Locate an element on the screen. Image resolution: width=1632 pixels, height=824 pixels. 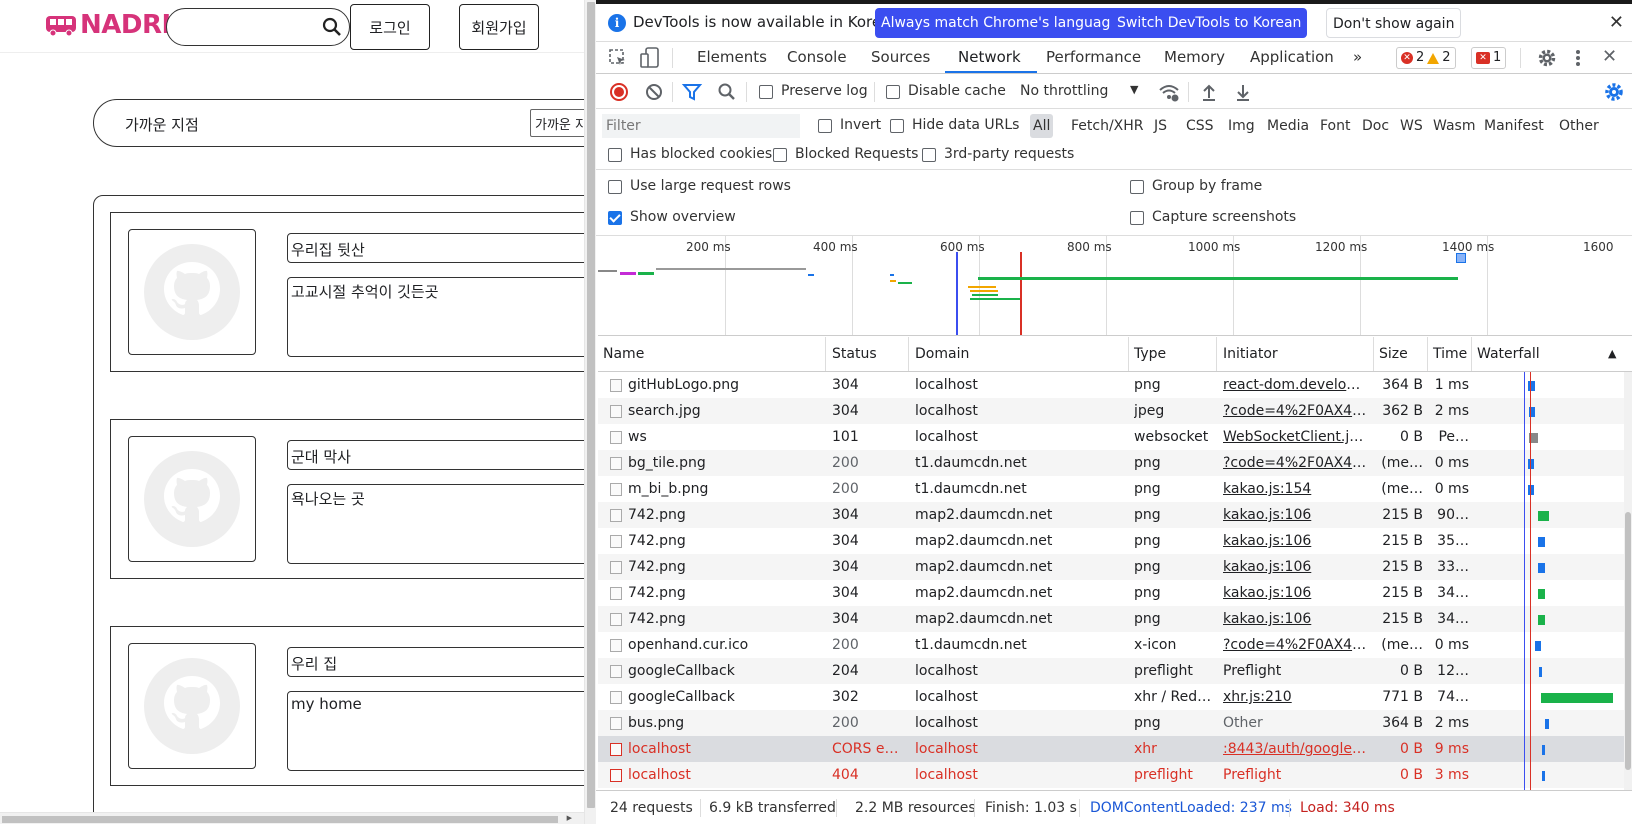
network-settings-gear-icon is located at coordinates (1614, 92).